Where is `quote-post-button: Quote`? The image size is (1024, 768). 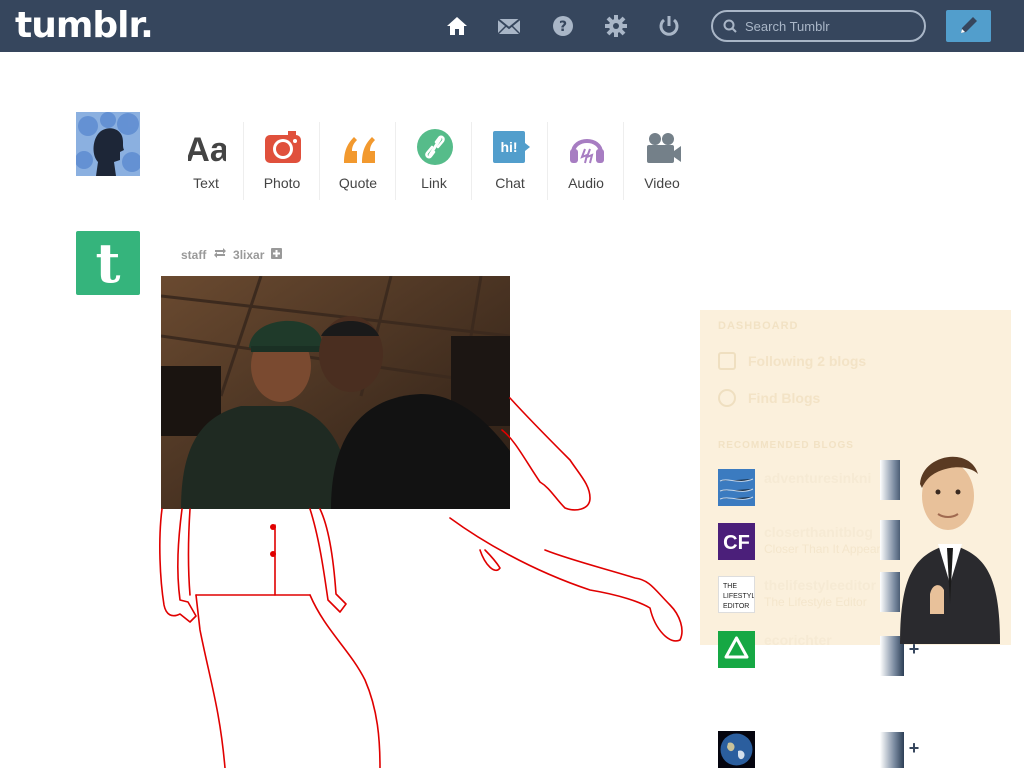
quote-post-button: Quote is located at coordinates (358, 161).